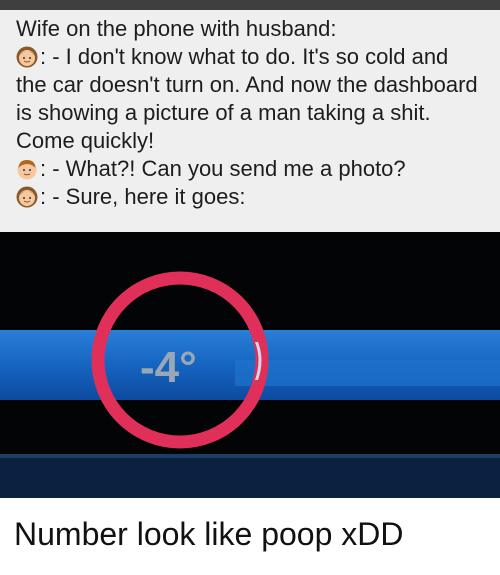 The image size is (500, 575). I want to click on wife-reply: : - Sure, here it goes:, so click(130, 199).